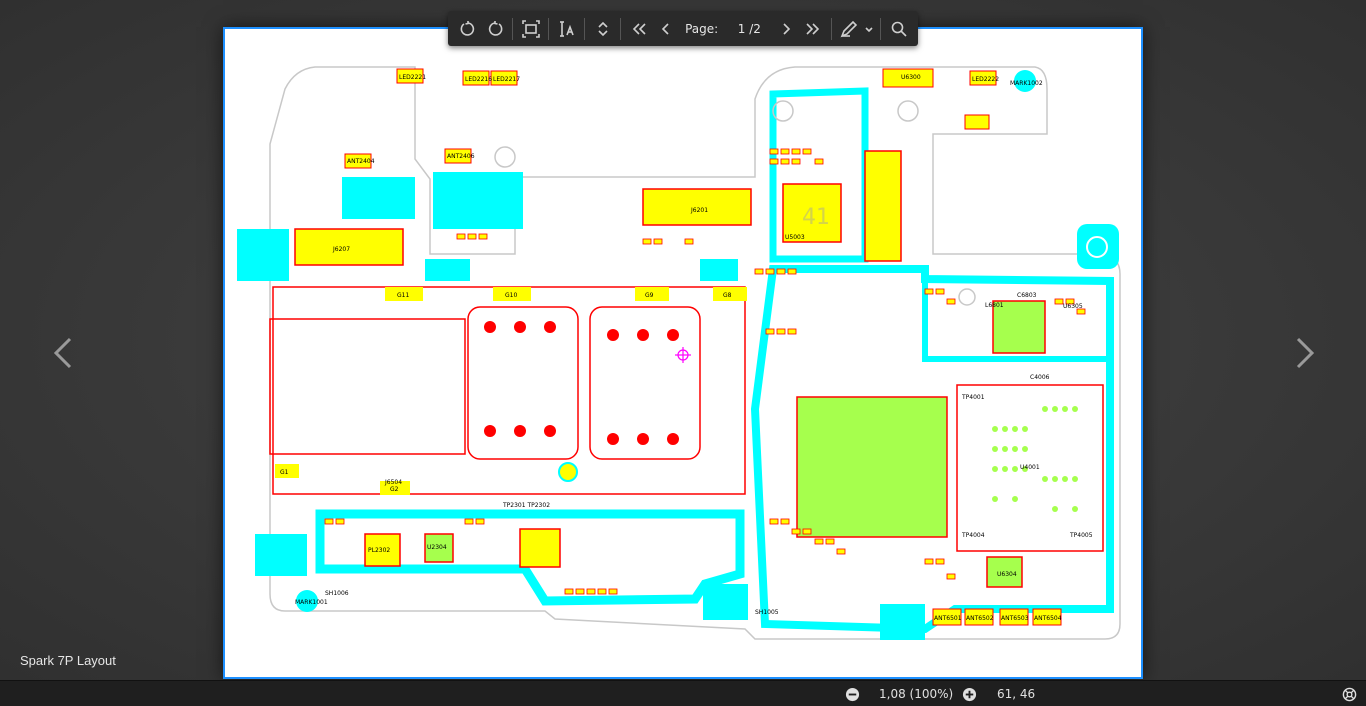 This screenshot has width=1366, height=706. I want to click on label-u5003: U5003, so click(795, 237).